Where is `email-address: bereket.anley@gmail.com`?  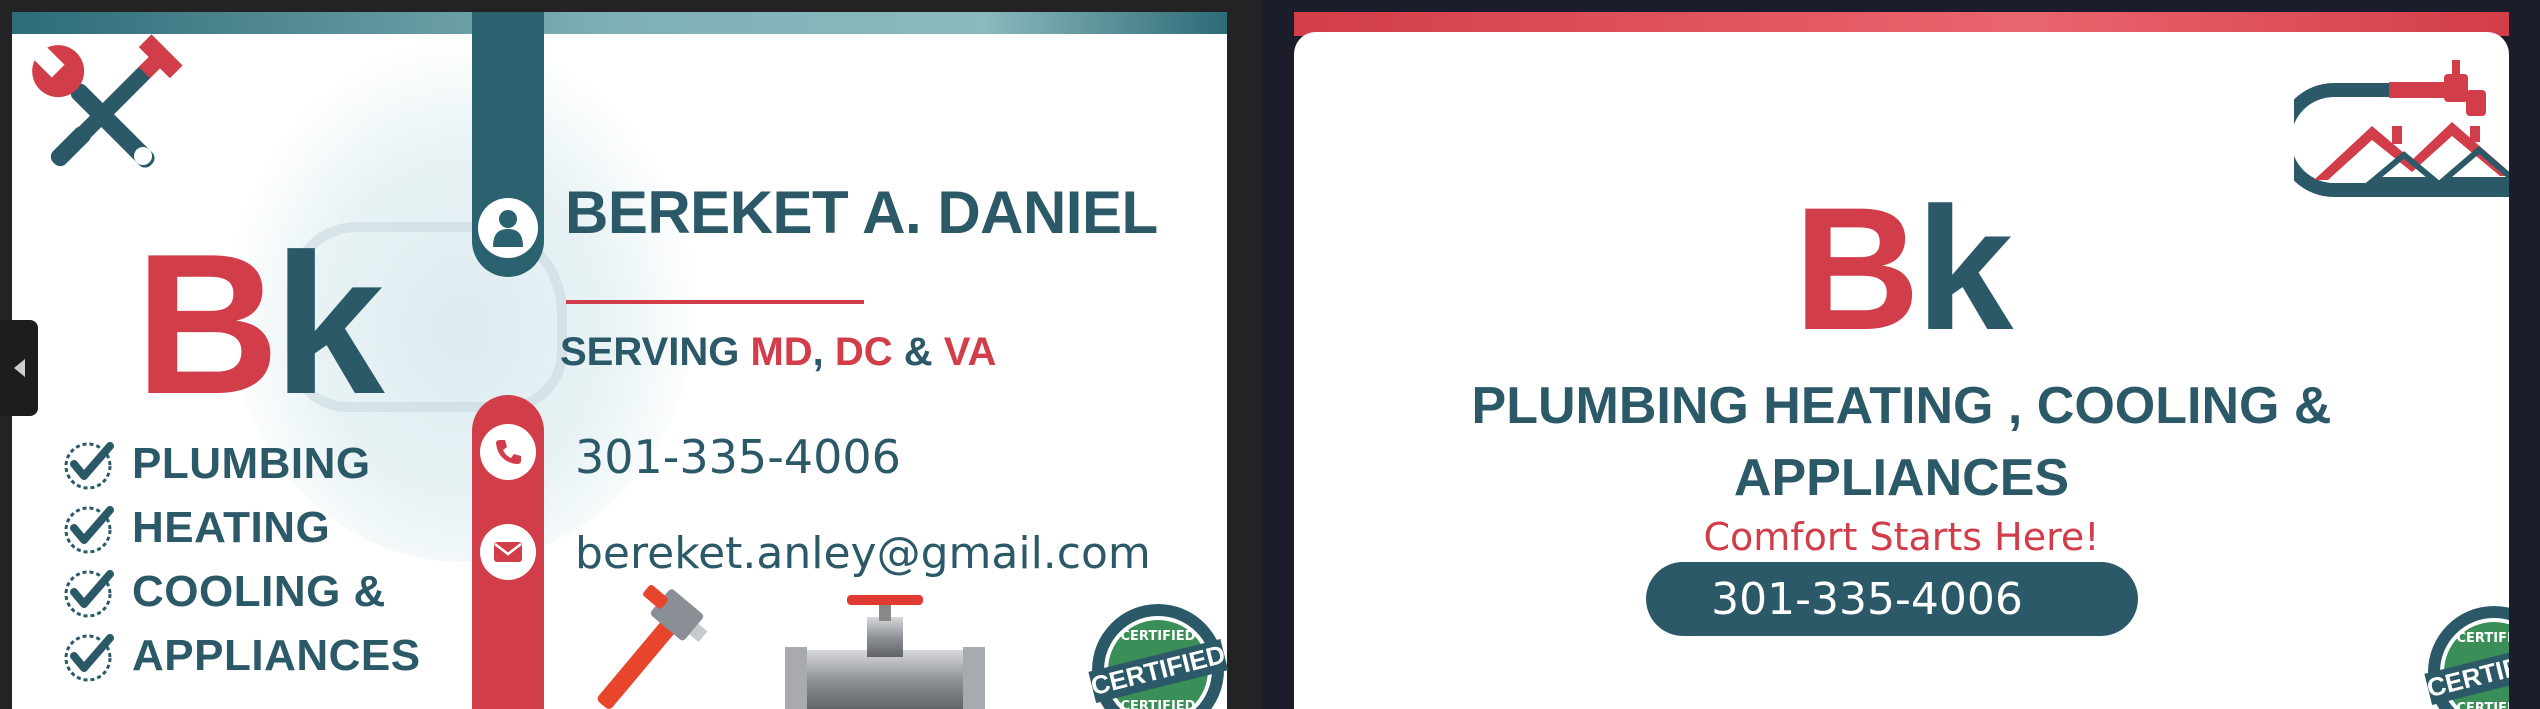 email-address: bereket.anley@gmail.com is located at coordinates (863, 553).